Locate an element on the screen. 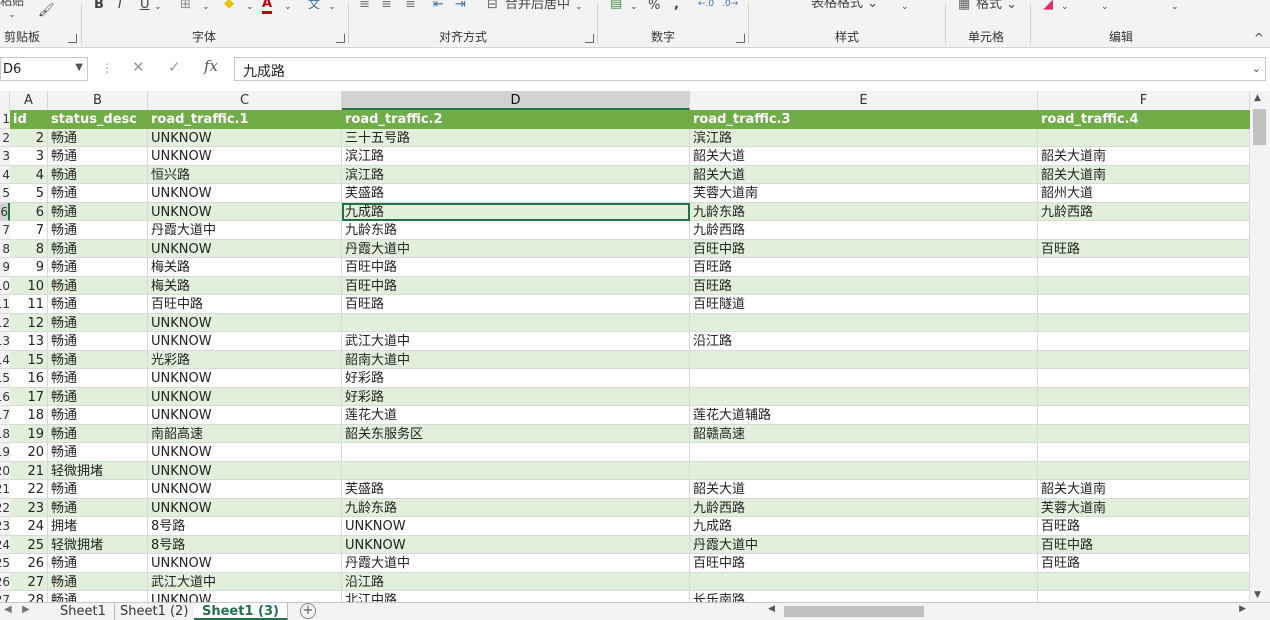  cell-f: 韶州大道 is located at coordinates (1144, 193).